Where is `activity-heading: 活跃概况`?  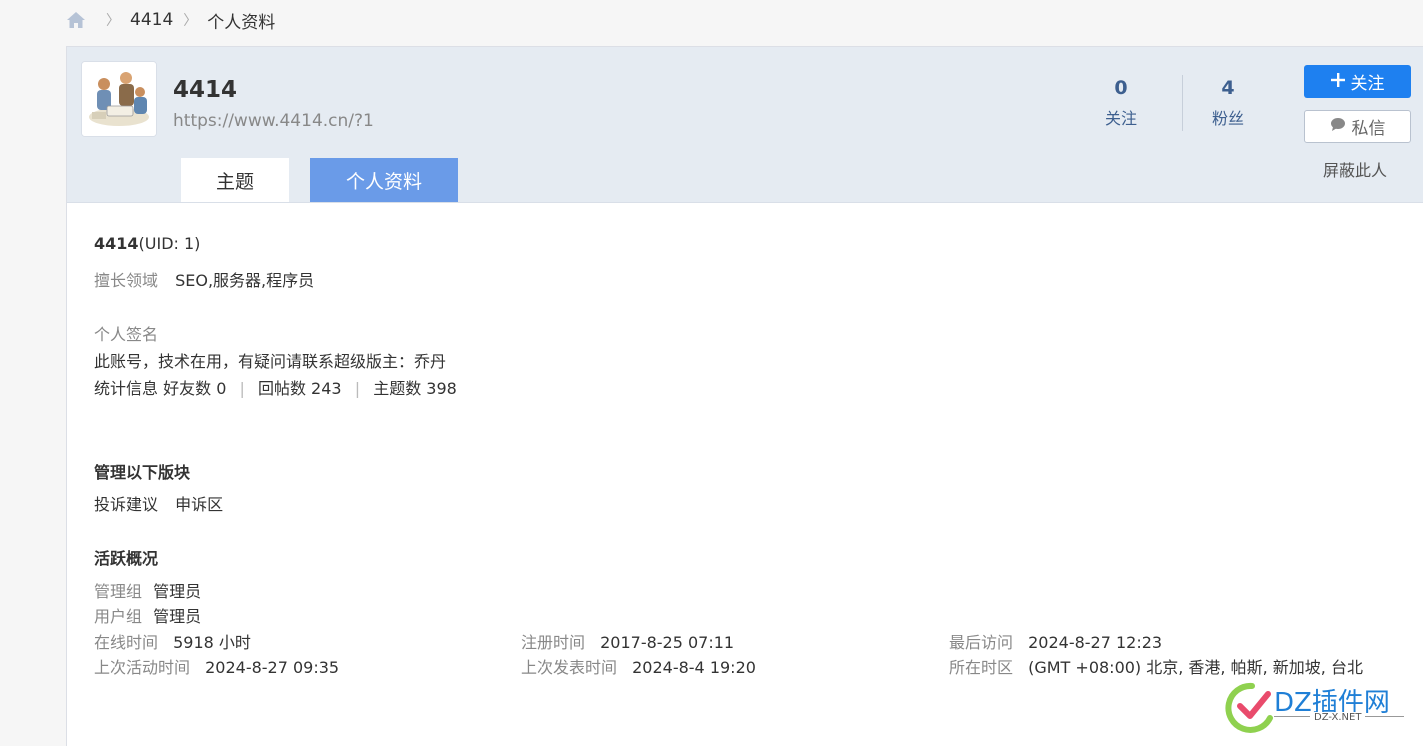
activity-heading: 活跃概况 is located at coordinates (126, 558).